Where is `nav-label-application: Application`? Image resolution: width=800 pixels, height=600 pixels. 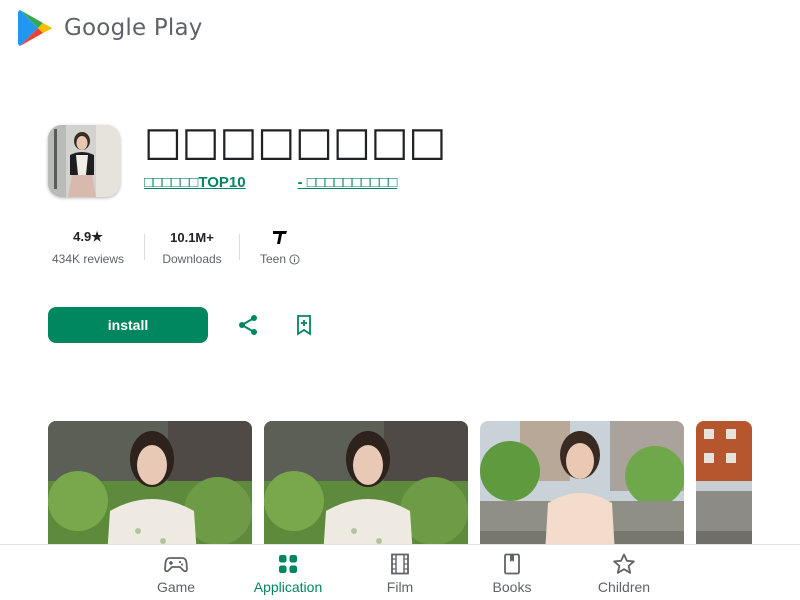 nav-label-application: Application is located at coordinates (288, 587).